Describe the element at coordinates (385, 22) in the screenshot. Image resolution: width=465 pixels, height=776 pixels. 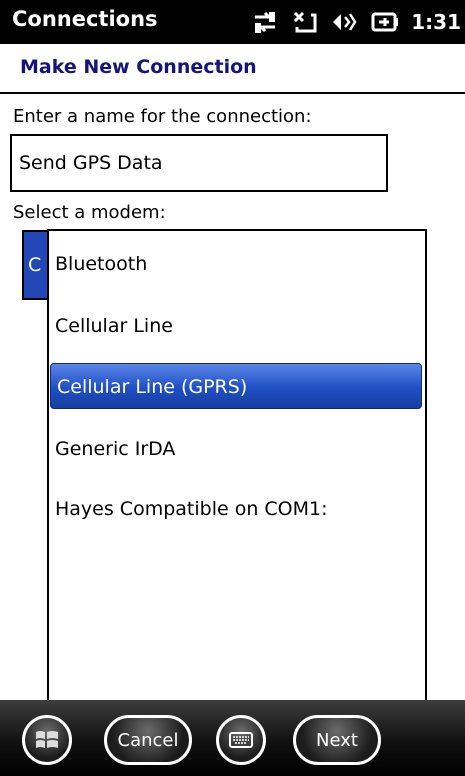
I see `battery-icon` at that location.